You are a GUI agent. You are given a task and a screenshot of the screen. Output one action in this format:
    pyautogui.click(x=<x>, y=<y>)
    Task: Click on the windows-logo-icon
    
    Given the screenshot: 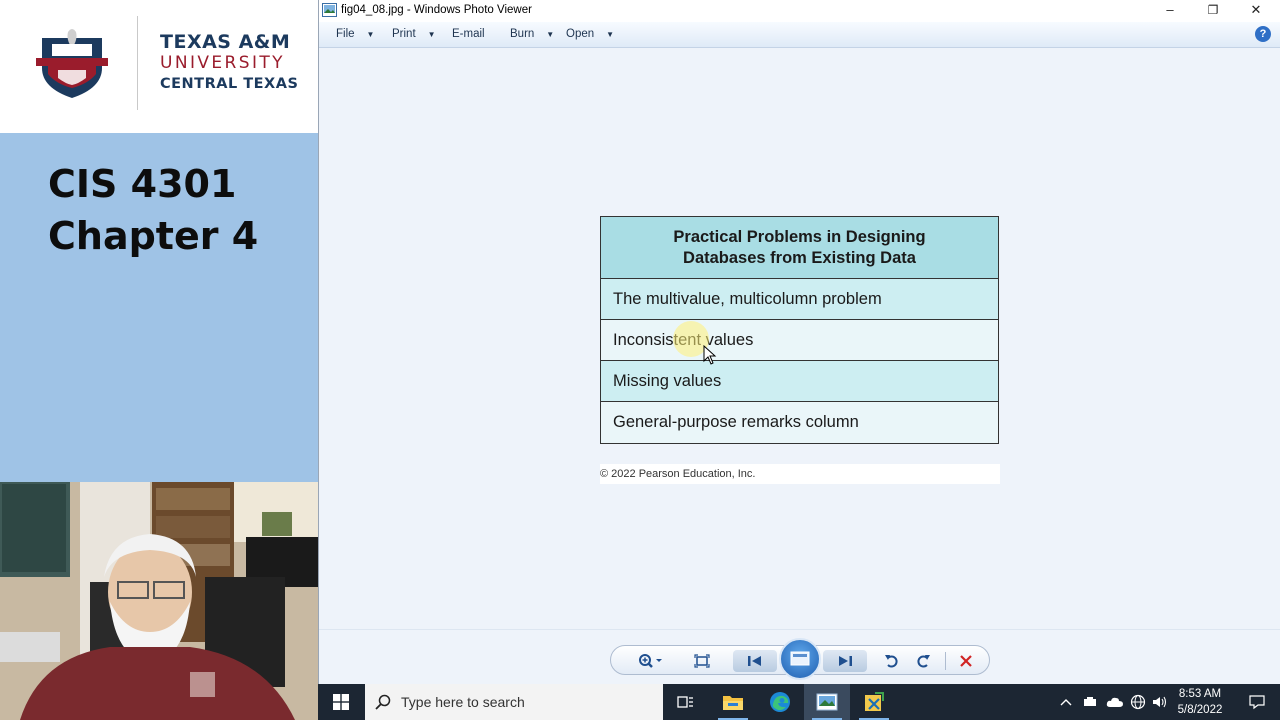 What is the action you would take?
    pyautogui.click(x=341, y=702)
    